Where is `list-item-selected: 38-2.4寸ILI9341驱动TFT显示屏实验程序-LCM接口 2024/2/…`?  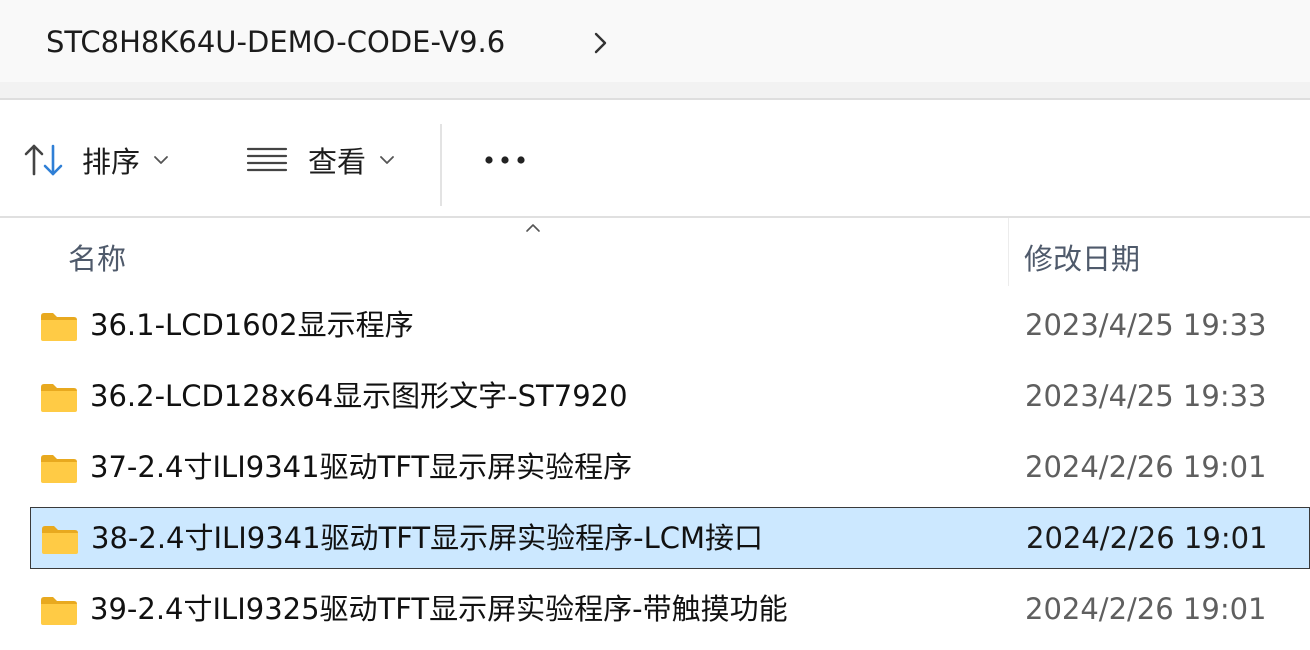 list-item-selected: 38-2.4寸ILI9341驱动TFT显示屏实验程序-LCM接口 2024/2/… is located at coordinates (670, 538).